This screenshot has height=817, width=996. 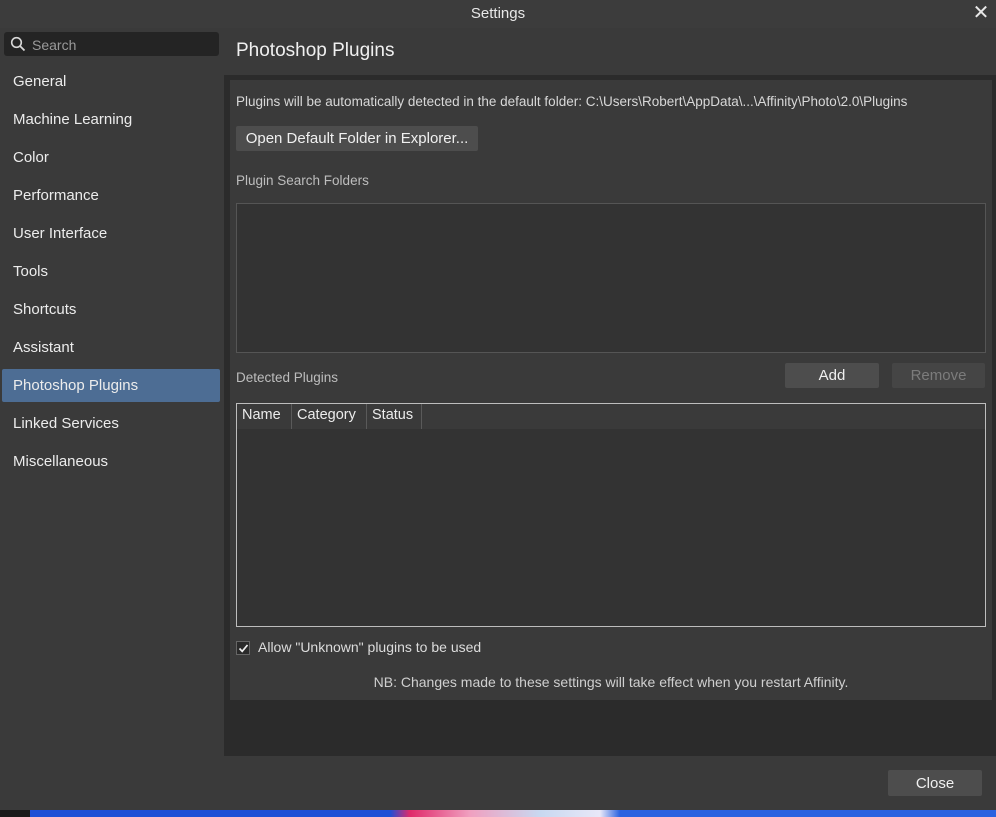 I want to click on title-bar: Settings ✕, so click(x=498, y=14).